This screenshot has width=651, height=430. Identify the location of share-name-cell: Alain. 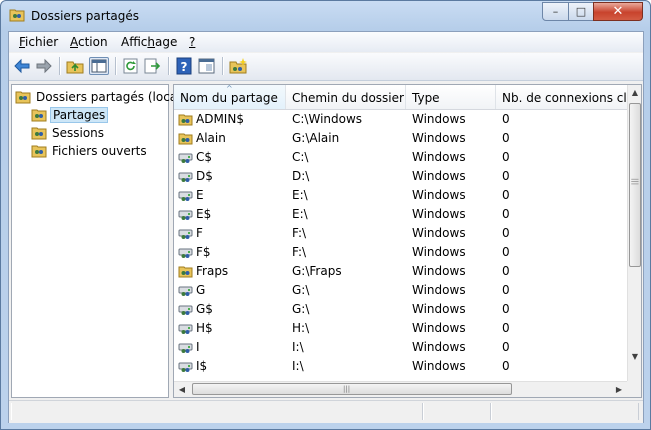
(211, 138).